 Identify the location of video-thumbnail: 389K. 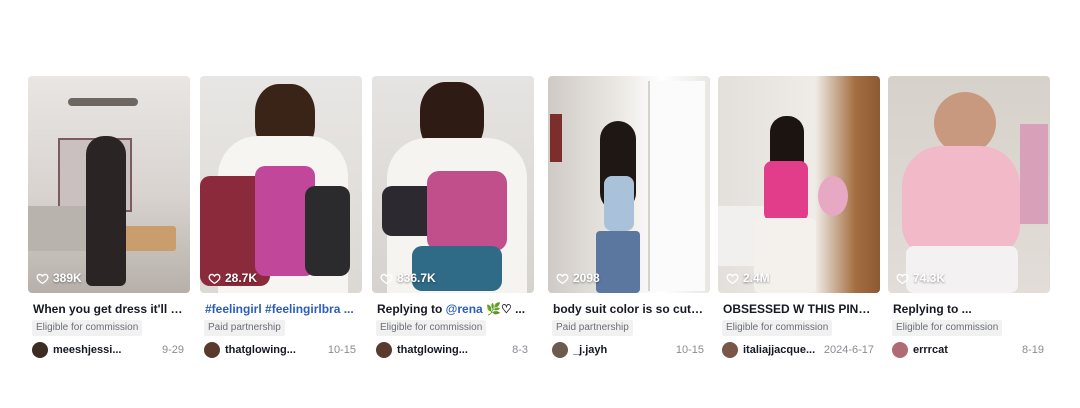
(109, 184).